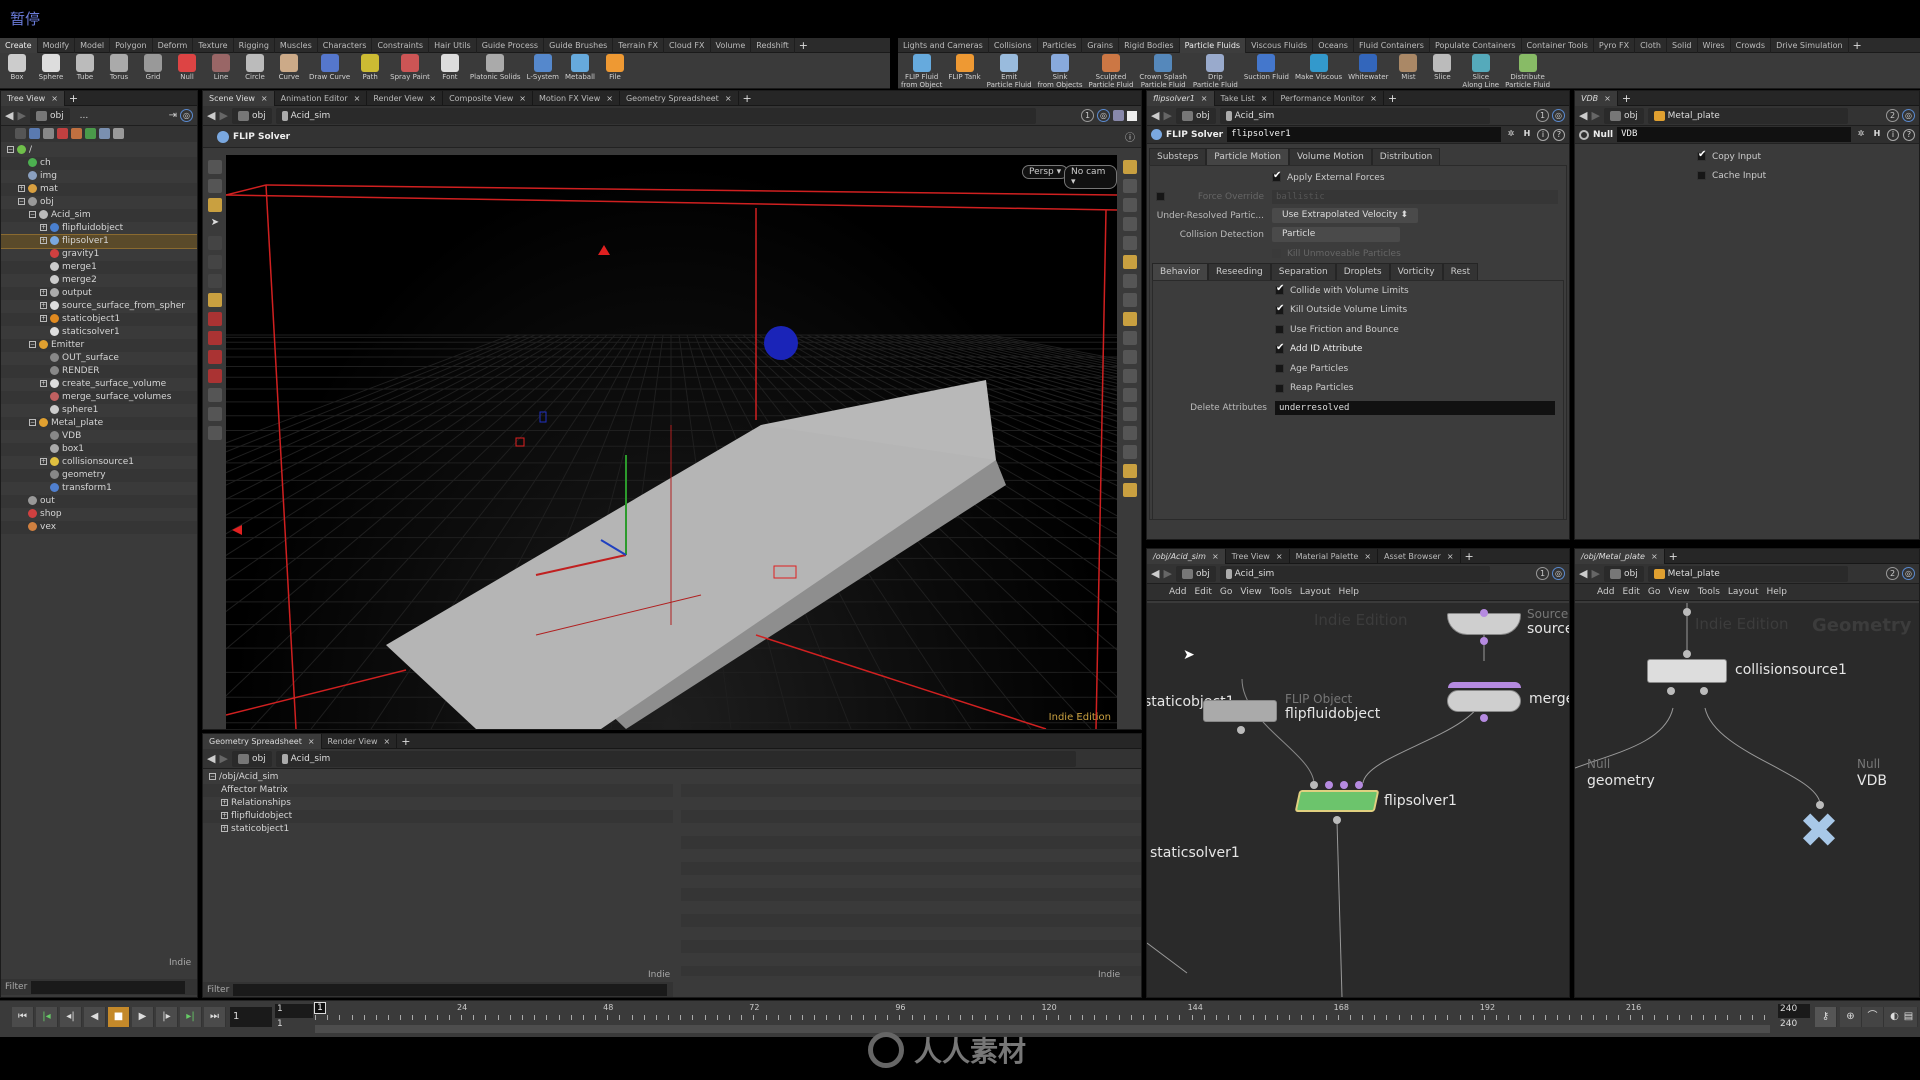 This screenshot has height=1080, width=1920. Describe the element at coordinates (1045, 172) in the screenshot. I see `persp-menu: Persp ▾` at that location.